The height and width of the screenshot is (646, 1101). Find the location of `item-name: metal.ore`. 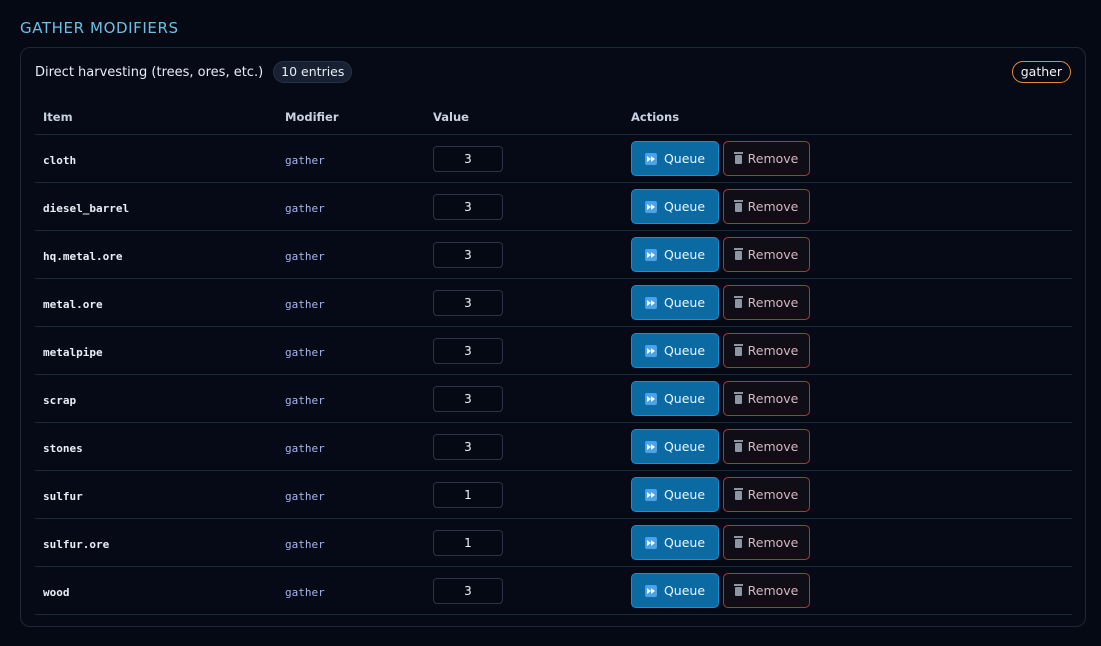

item-name: metal.ore is located at coordinates (73, 304).